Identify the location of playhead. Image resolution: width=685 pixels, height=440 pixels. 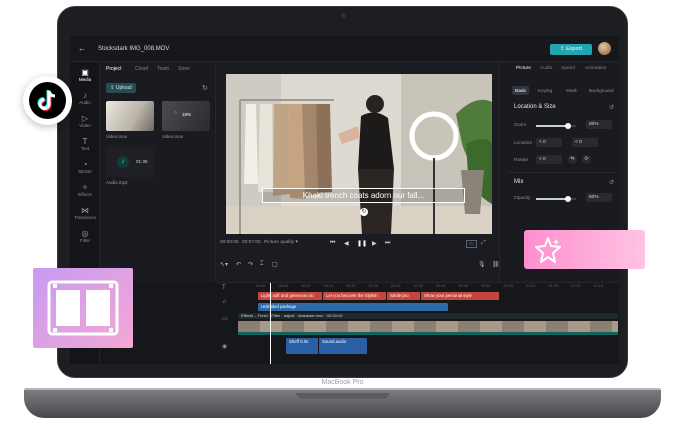
(270, 323).